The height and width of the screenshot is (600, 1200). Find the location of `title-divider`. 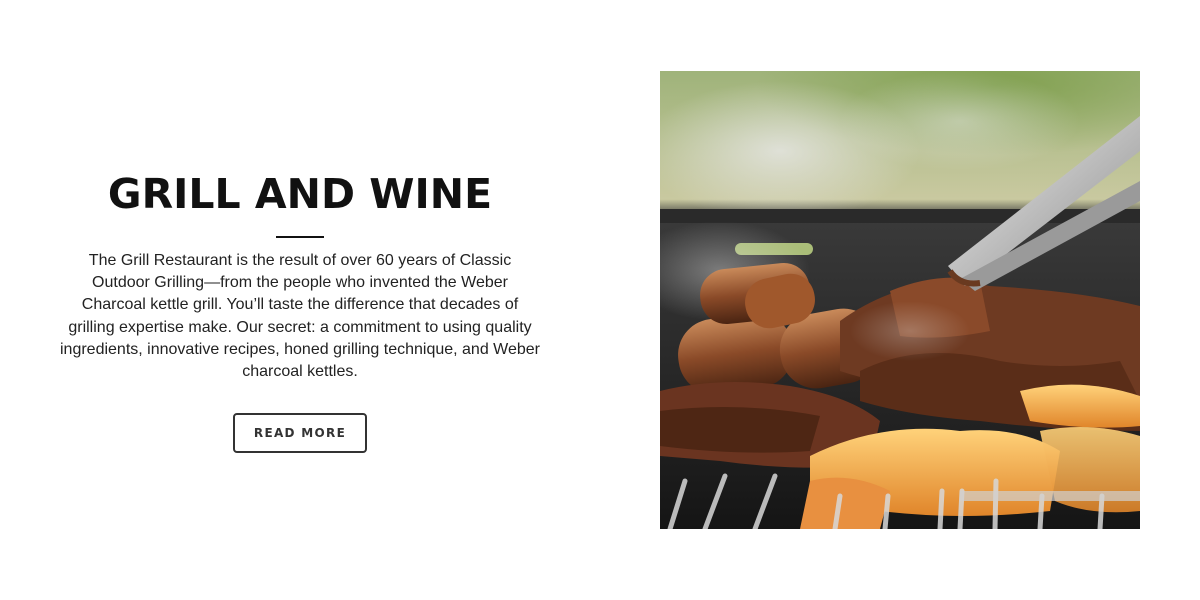

title-divider is located at coordinates (300, 237).